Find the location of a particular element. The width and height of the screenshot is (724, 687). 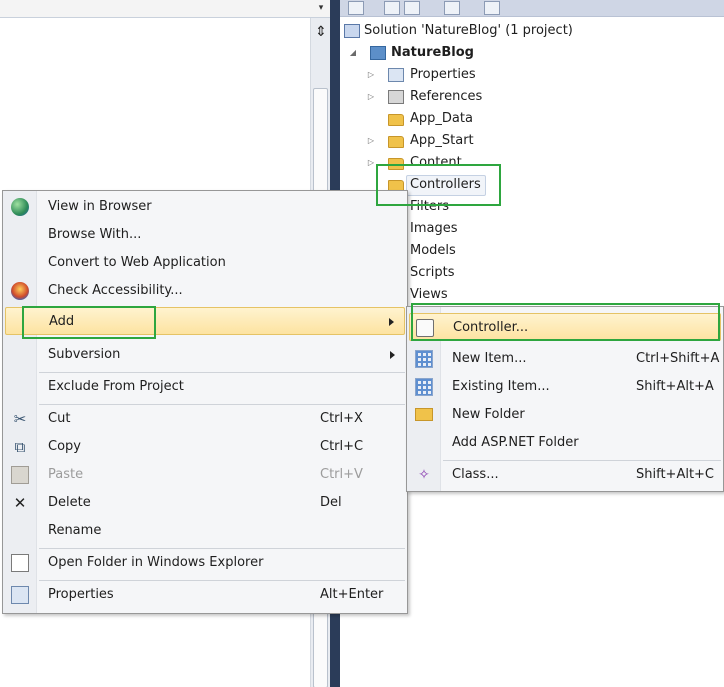

new-folder-icon is located at coordinates (424, 414).